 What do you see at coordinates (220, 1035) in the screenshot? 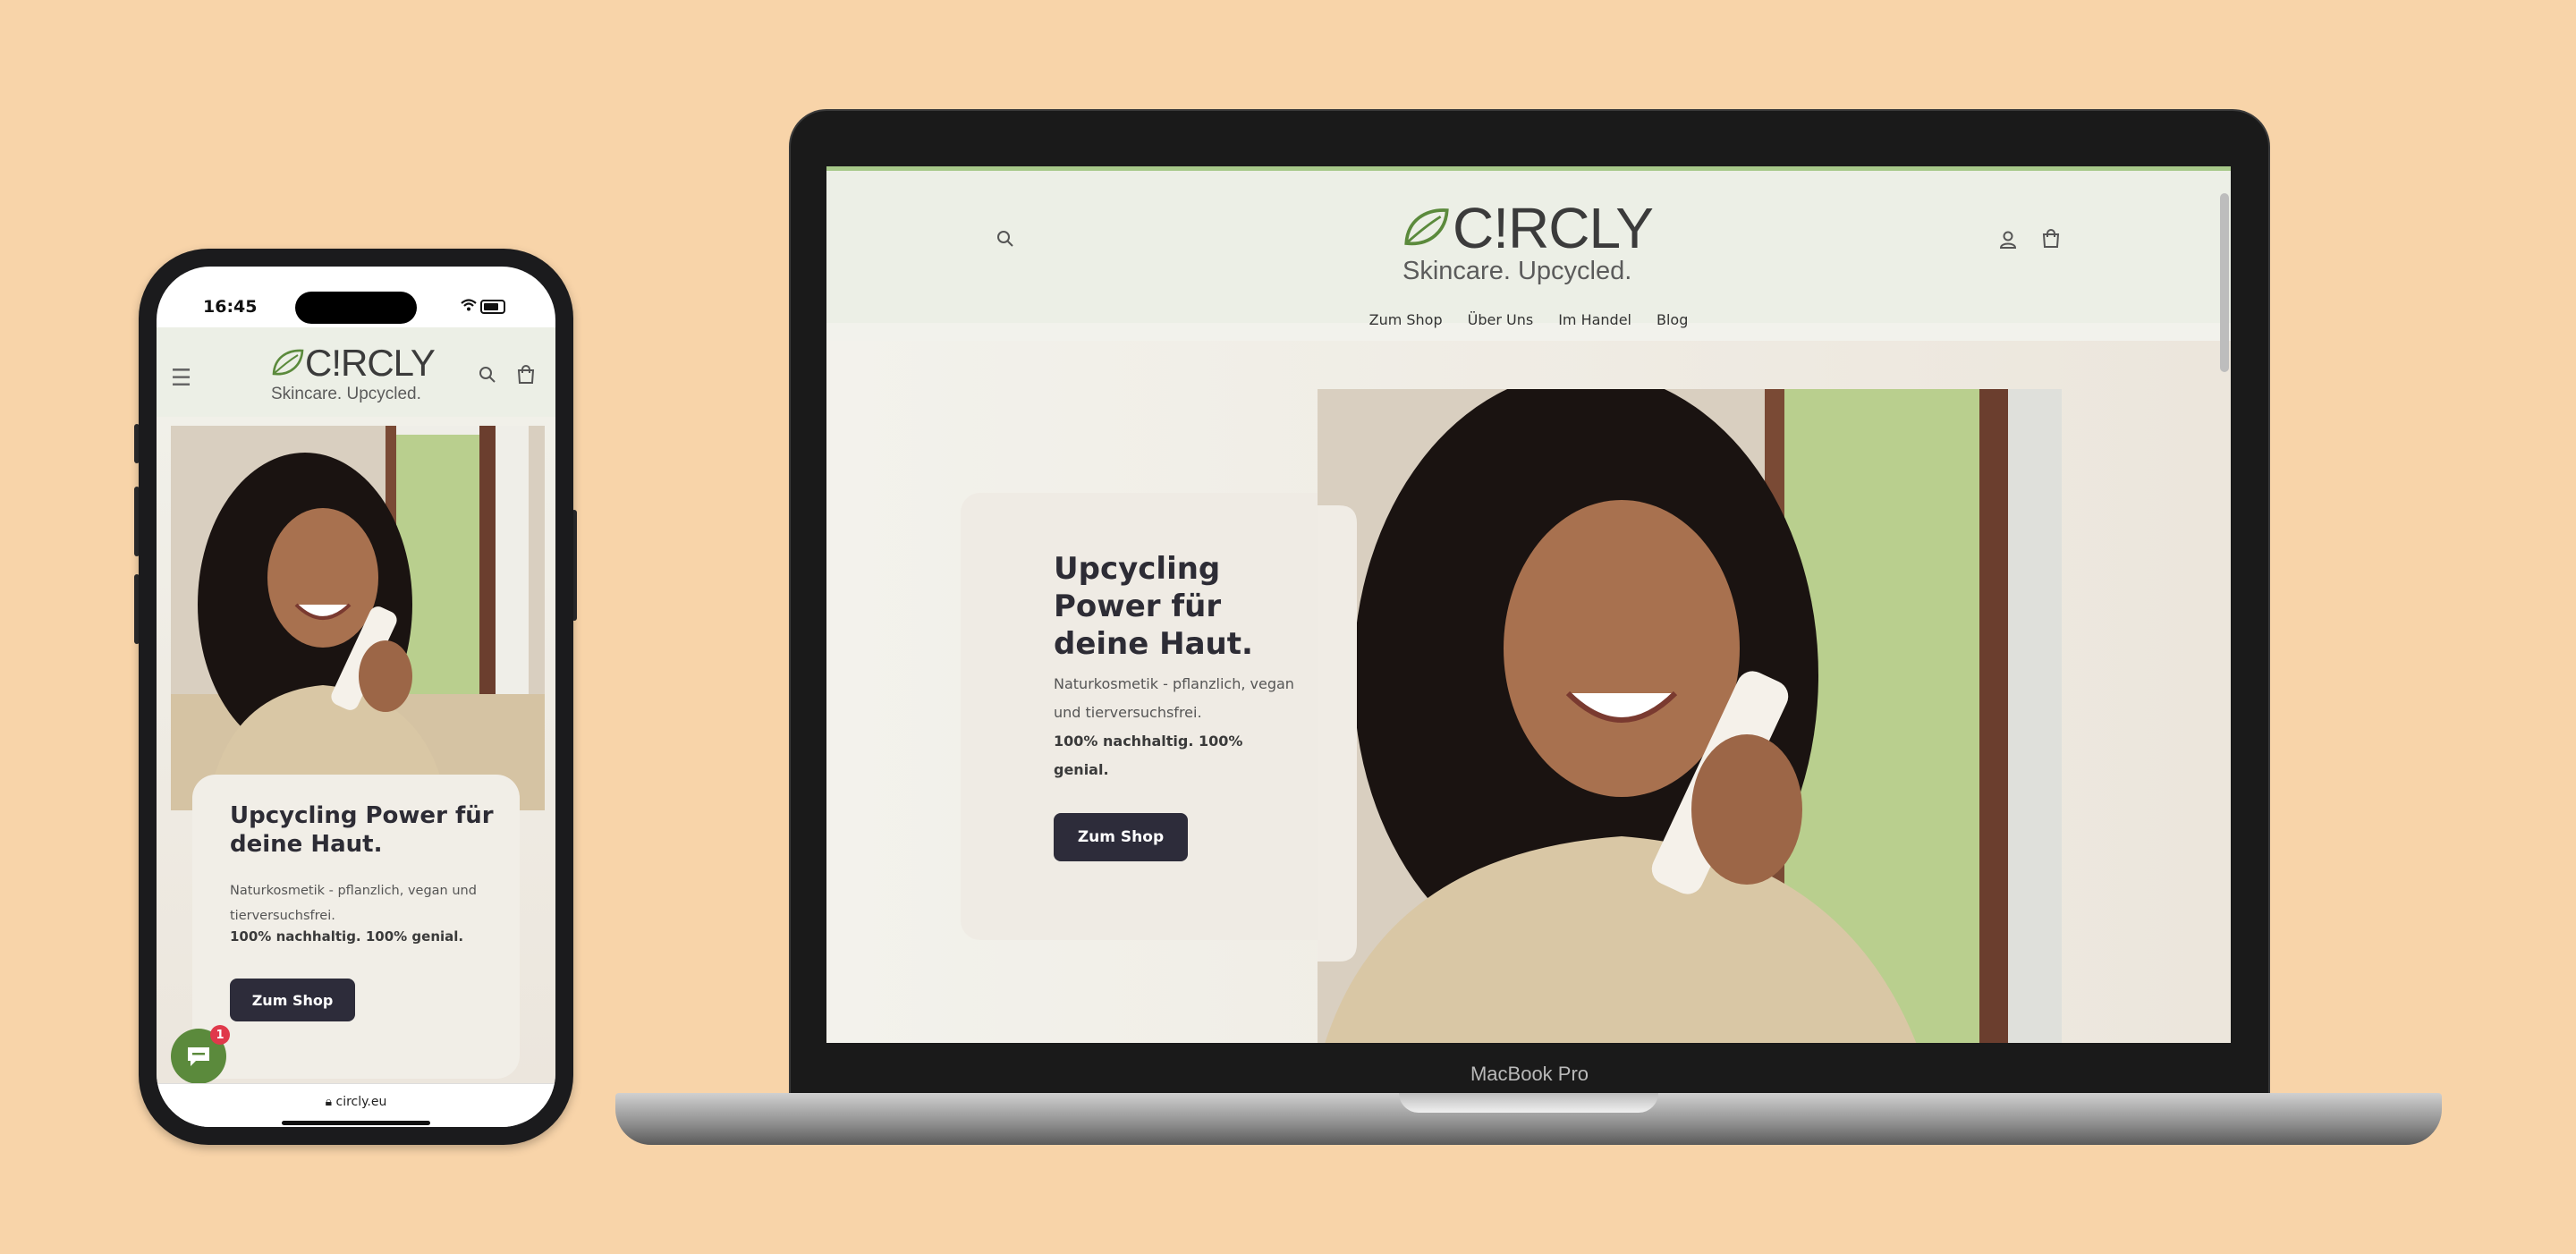
I see `chat-badge: 1` at bounding box center [220, 1035].